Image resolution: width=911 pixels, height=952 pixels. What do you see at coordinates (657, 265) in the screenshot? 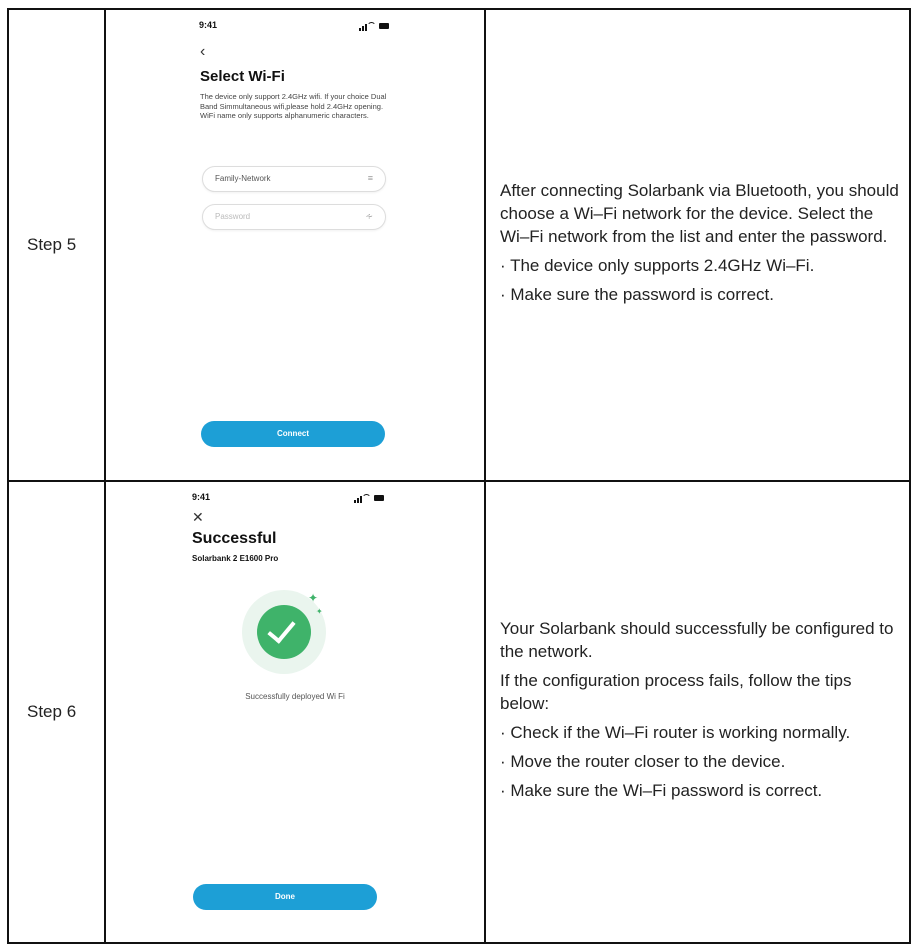
I see `description-bullet: · The device only supports 2.4GHz Wi–Fi.` at bounding box center [657, 265].